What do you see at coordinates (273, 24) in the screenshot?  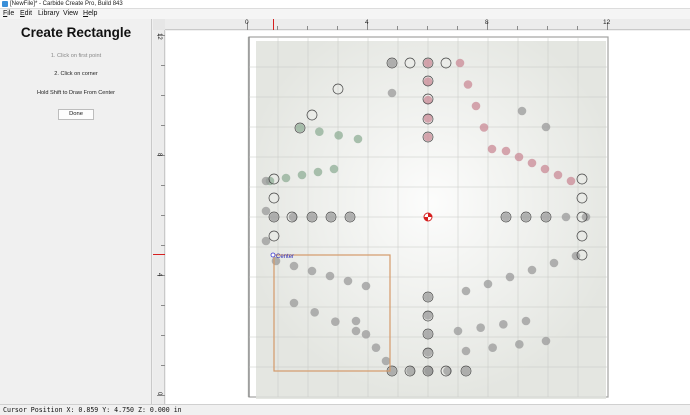 I see `cursor-x-marker` at bounding box center [273, 24].